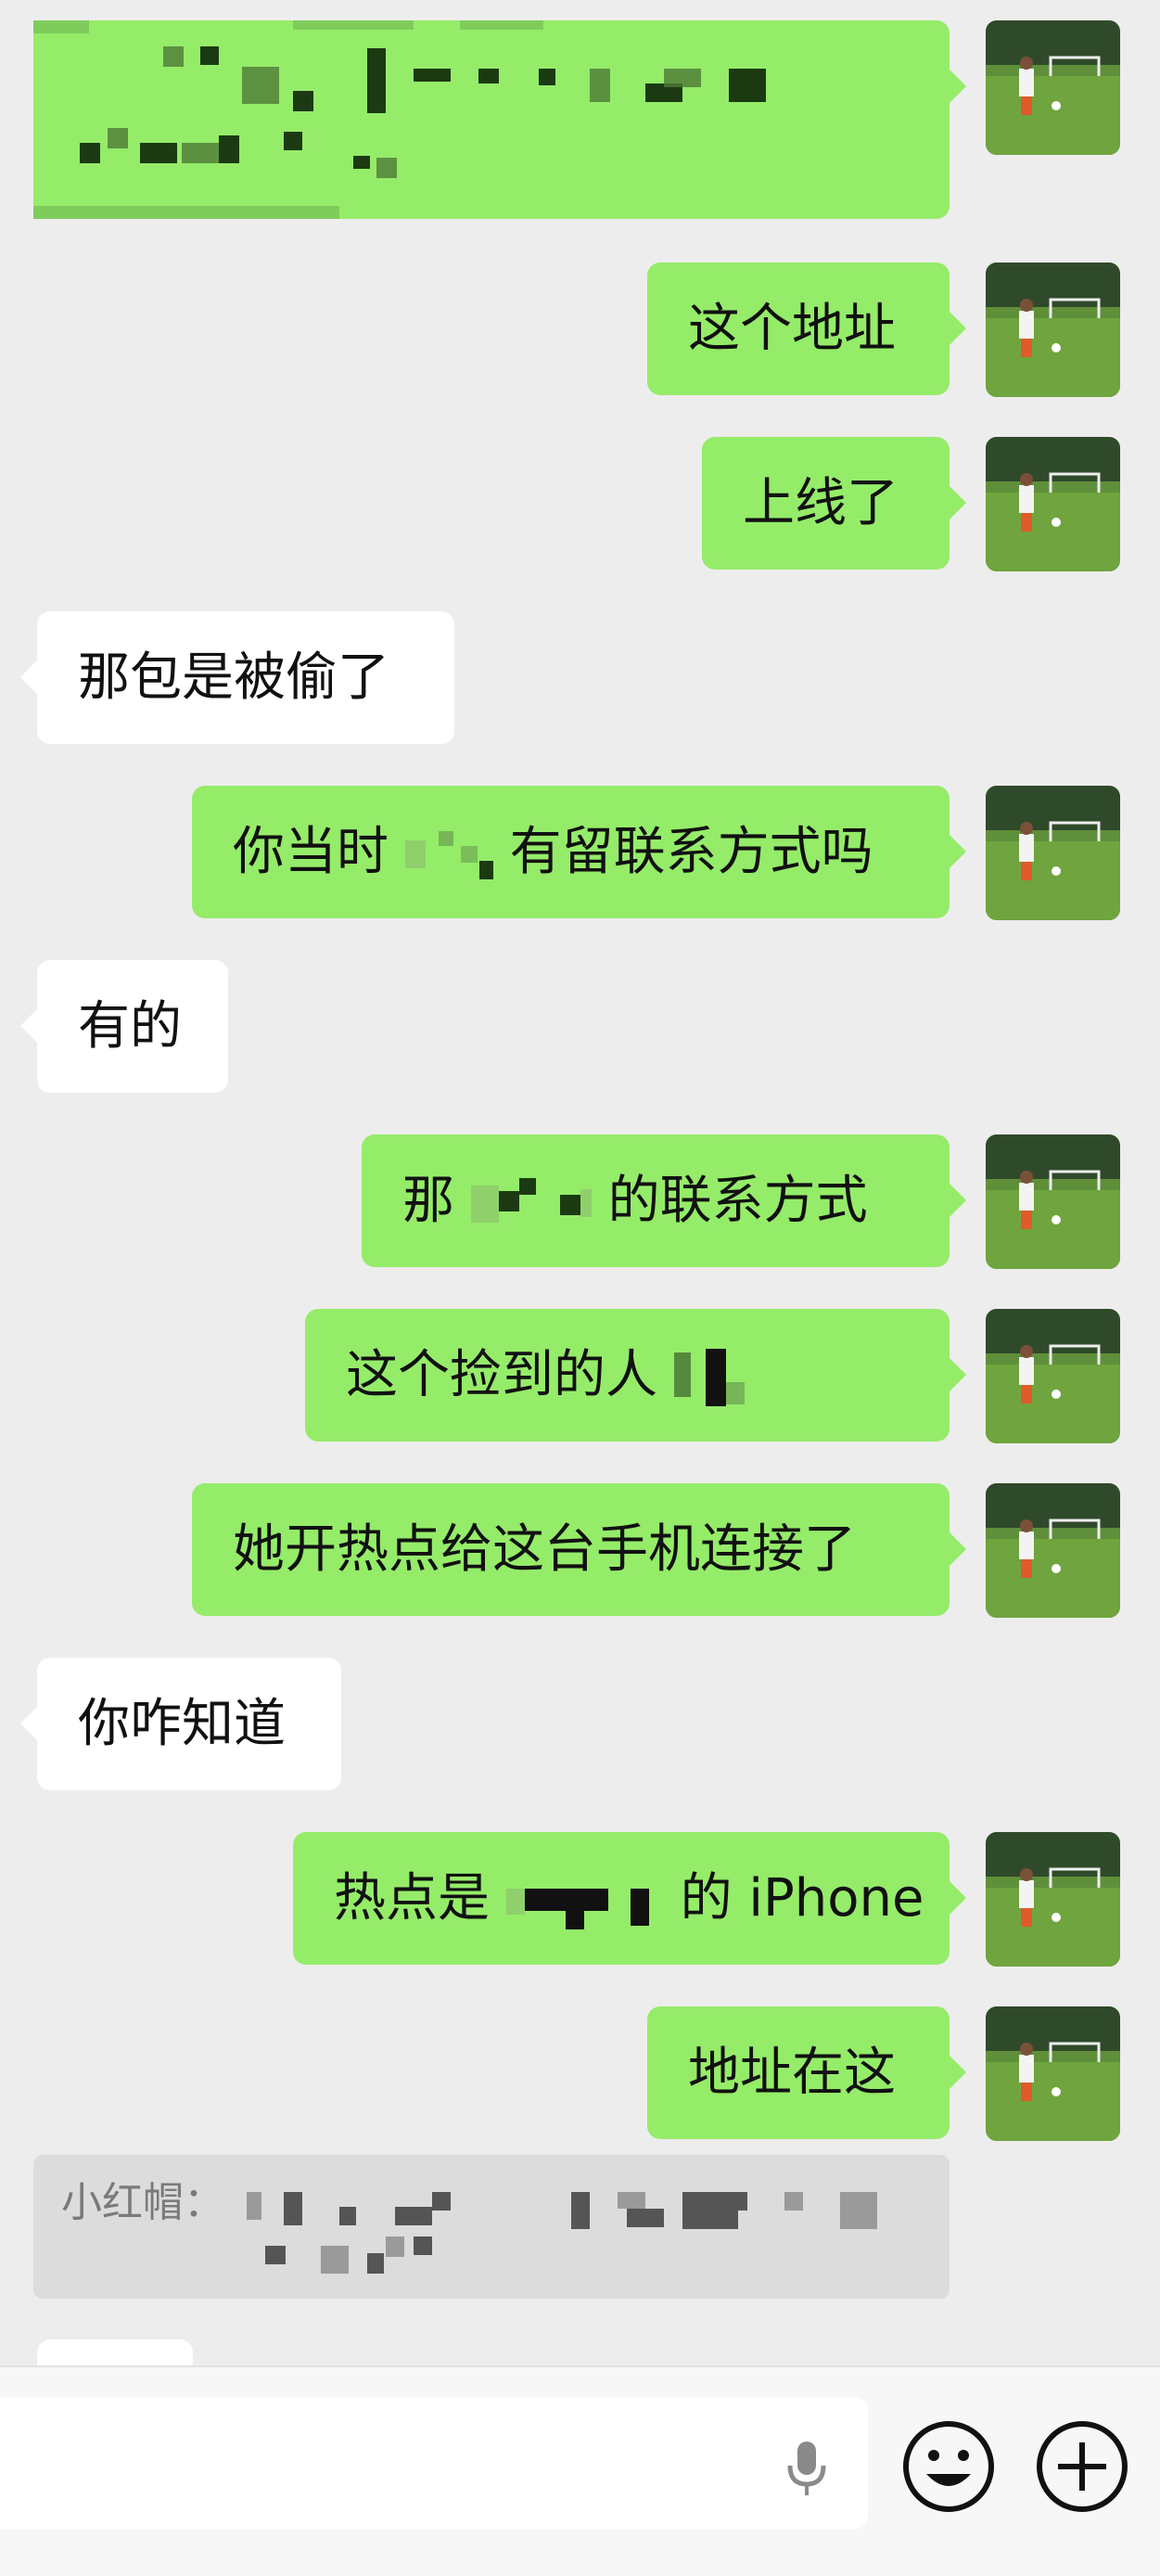  Describe the element at coordinates (802, 1898) in the screenshot. I see `message-text-part: 的 iPhone` at that location.